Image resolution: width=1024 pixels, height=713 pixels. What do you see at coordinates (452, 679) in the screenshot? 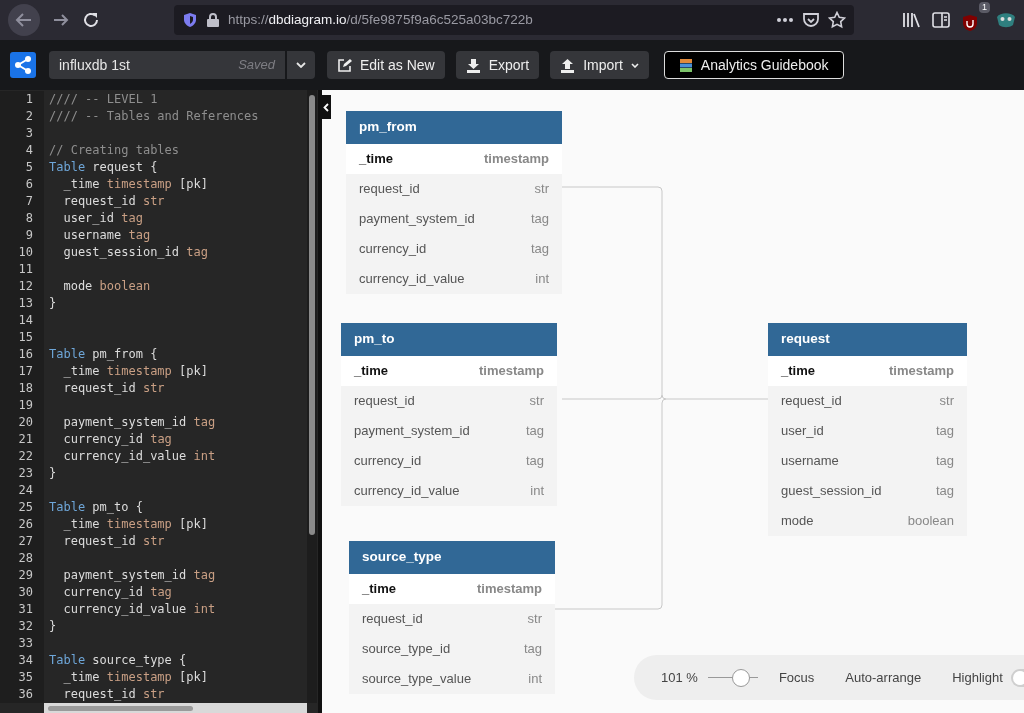
I see `table-field-row: source_type_value int` at bounding box center [452, 679].